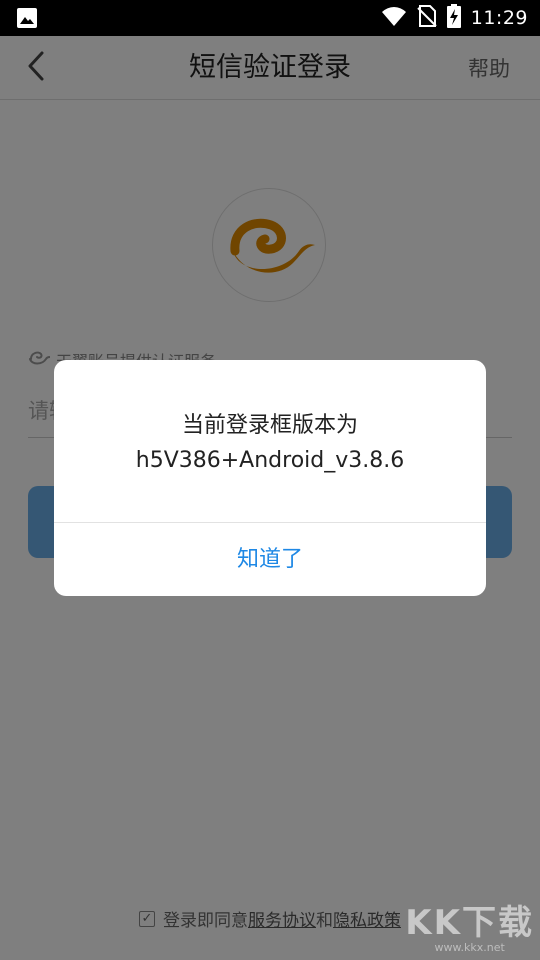 The width and height of the screenshot is (540, 960). Describe the element at coordinates (394, 18) in the screenshot. I see `wifi-icon` at that location.